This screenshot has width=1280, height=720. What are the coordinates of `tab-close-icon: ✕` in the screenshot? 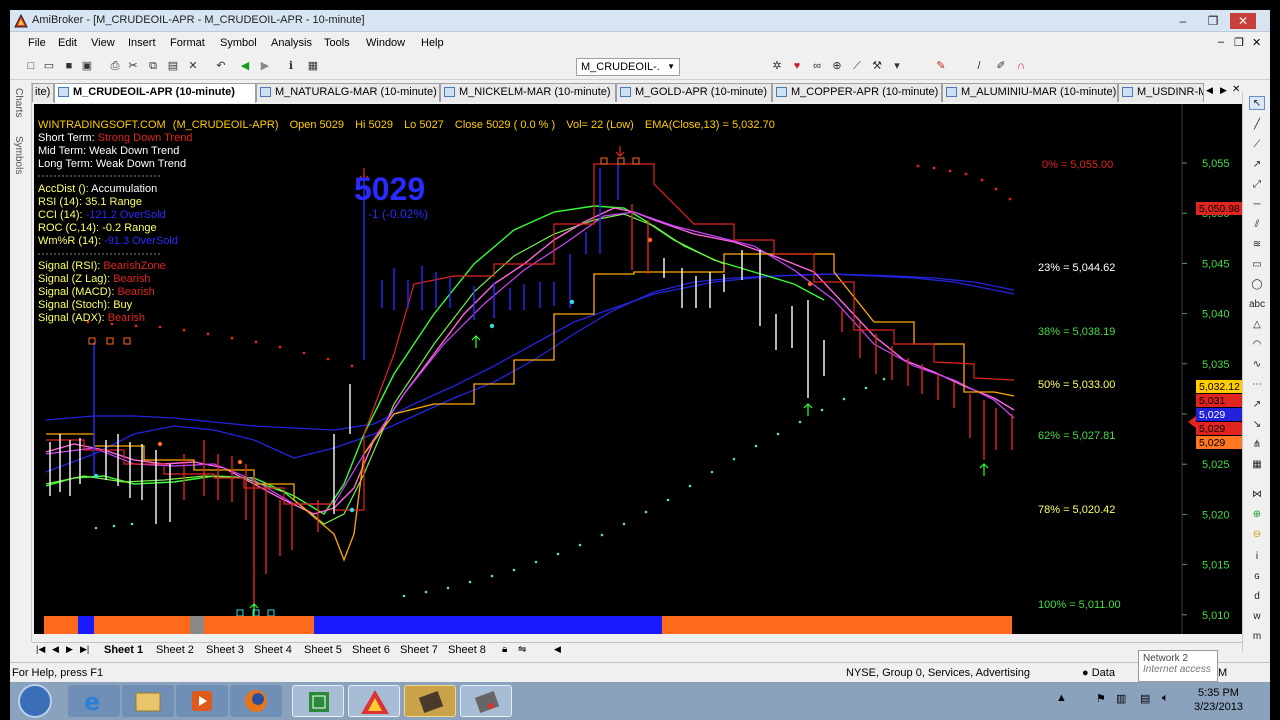 It's located at (1236, 89).